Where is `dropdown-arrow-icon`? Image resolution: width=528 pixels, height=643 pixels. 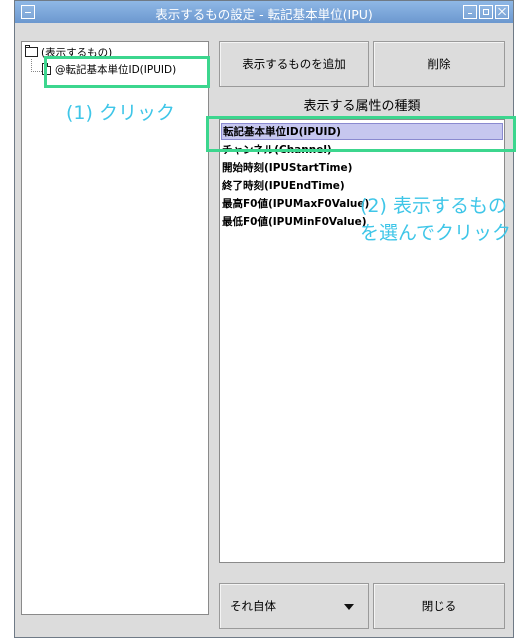 dropdown-arrow-icon is located at coordinates (349, 607).